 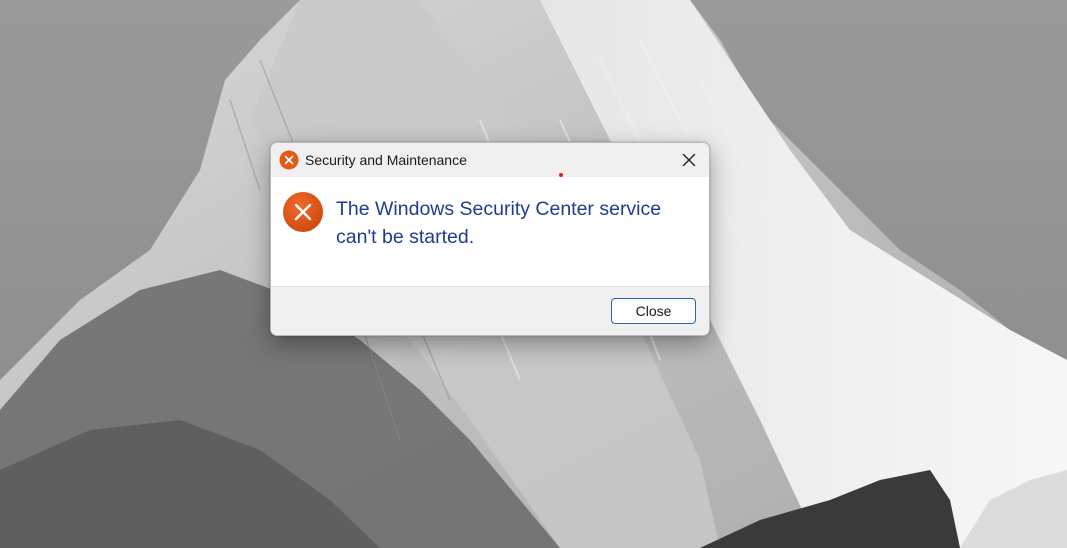 I want to click on dialog-footer: Close, so click(x=490, y=310).